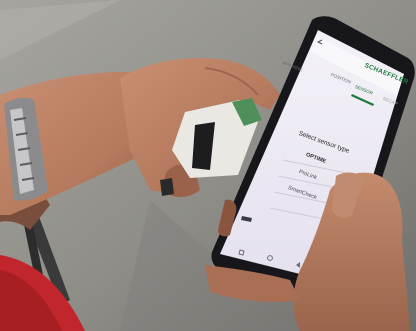 This screenshot has width=416, height=331. I want to click on tab-sensor: SENSOR, so click(364, 90).